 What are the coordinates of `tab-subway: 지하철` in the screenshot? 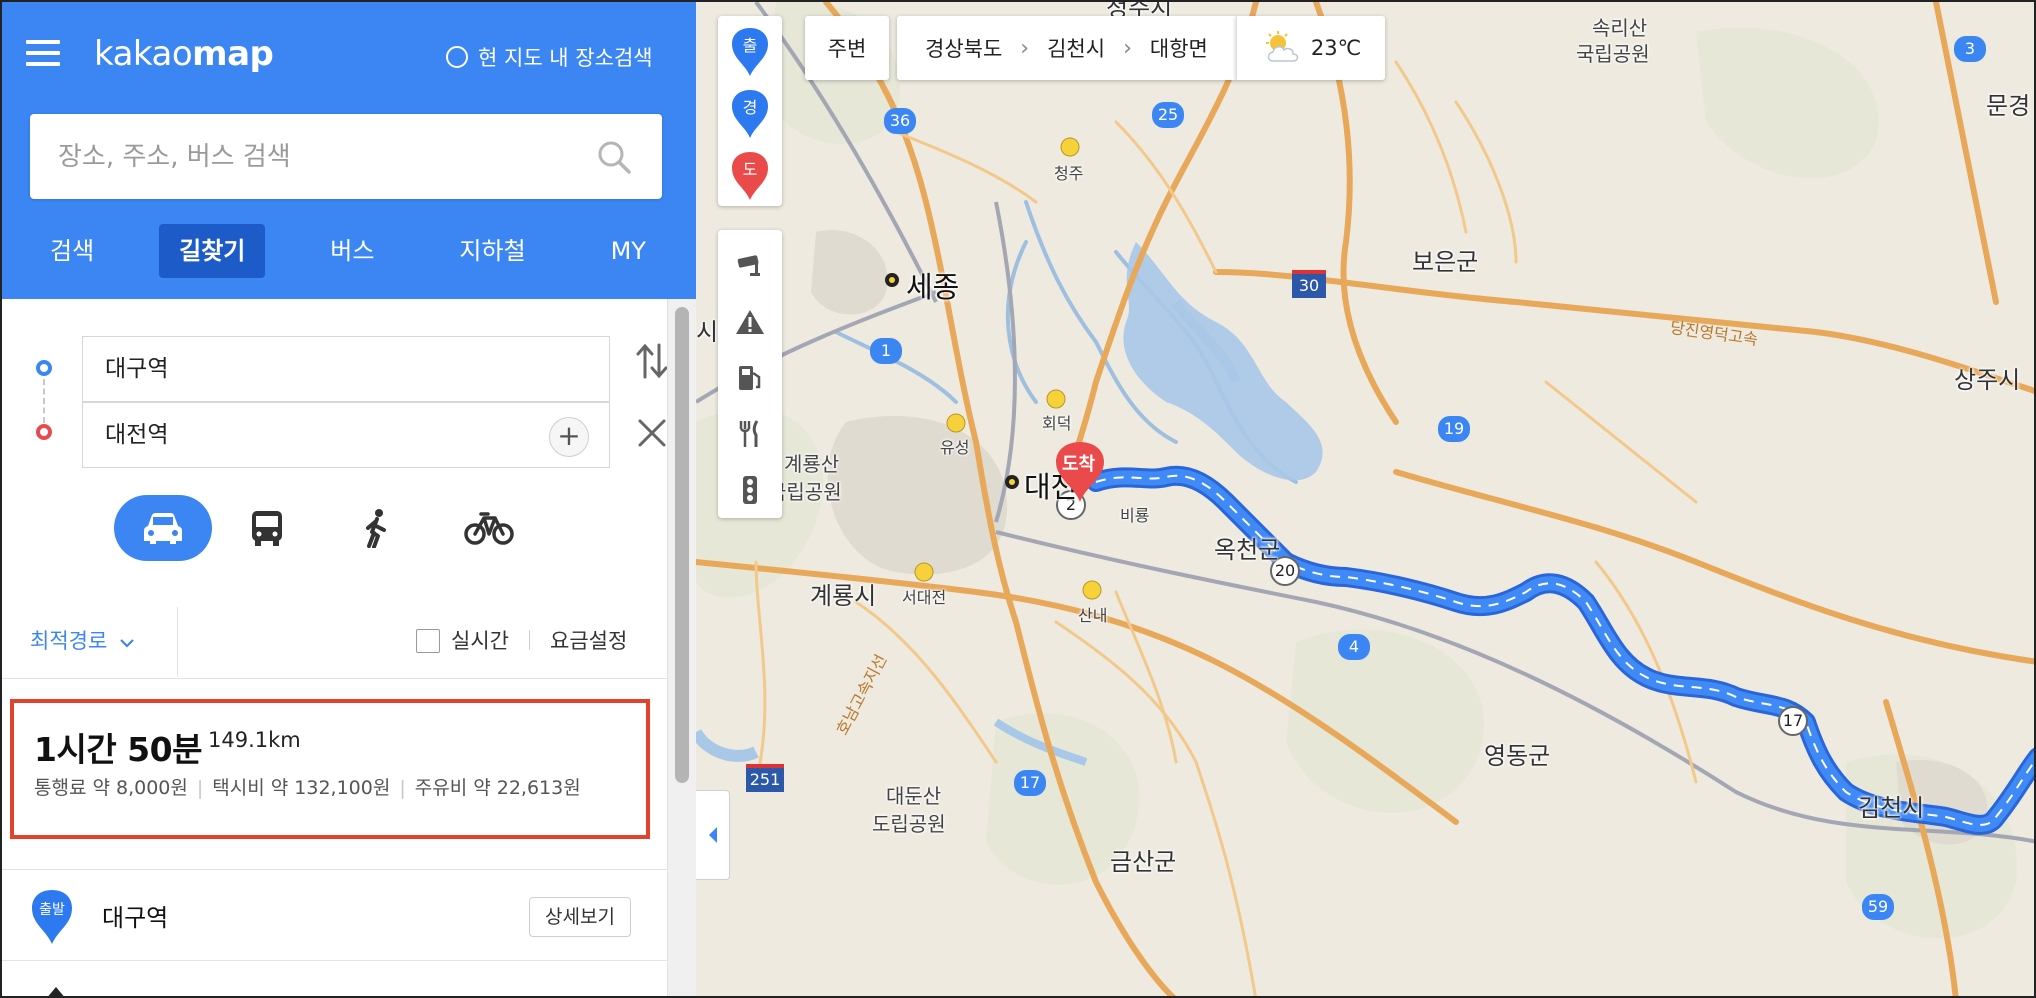 It's located at (492, 251).